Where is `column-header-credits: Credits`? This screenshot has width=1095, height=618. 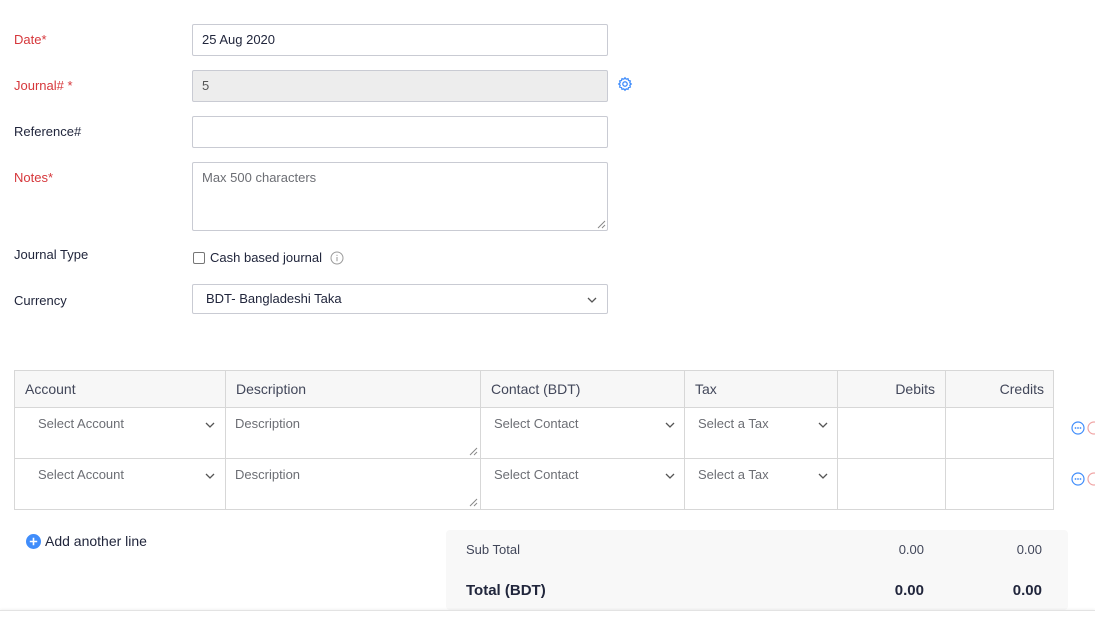
column-header-credits: Credits is located at coordinates (1021, 389).